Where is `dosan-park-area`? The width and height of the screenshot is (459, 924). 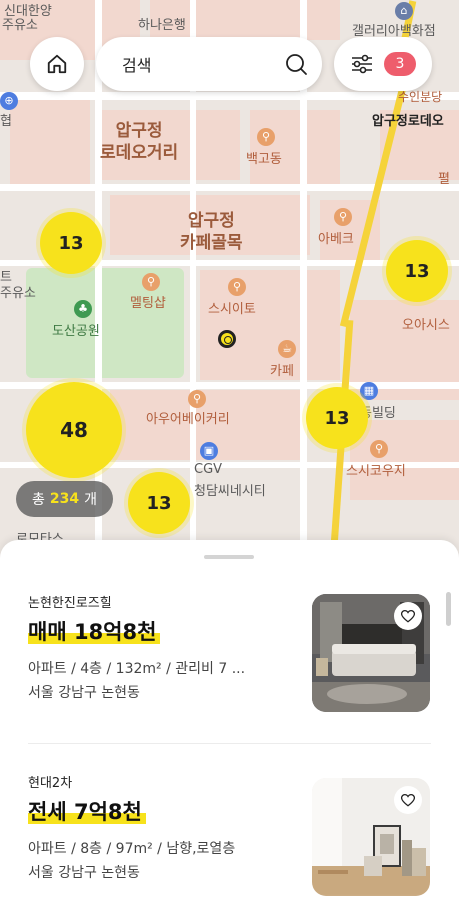
dosan-park-area is located at coordinates (105, 323).